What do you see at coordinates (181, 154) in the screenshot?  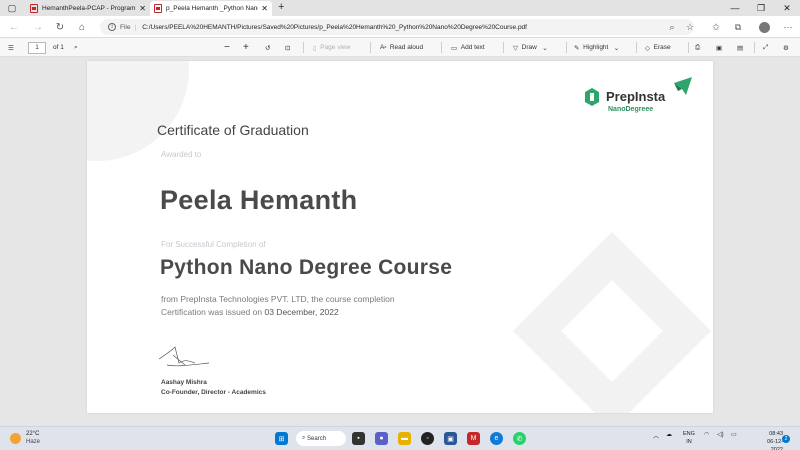 I see `awarded-label: Awarded to` at bounding box center [181, 154].